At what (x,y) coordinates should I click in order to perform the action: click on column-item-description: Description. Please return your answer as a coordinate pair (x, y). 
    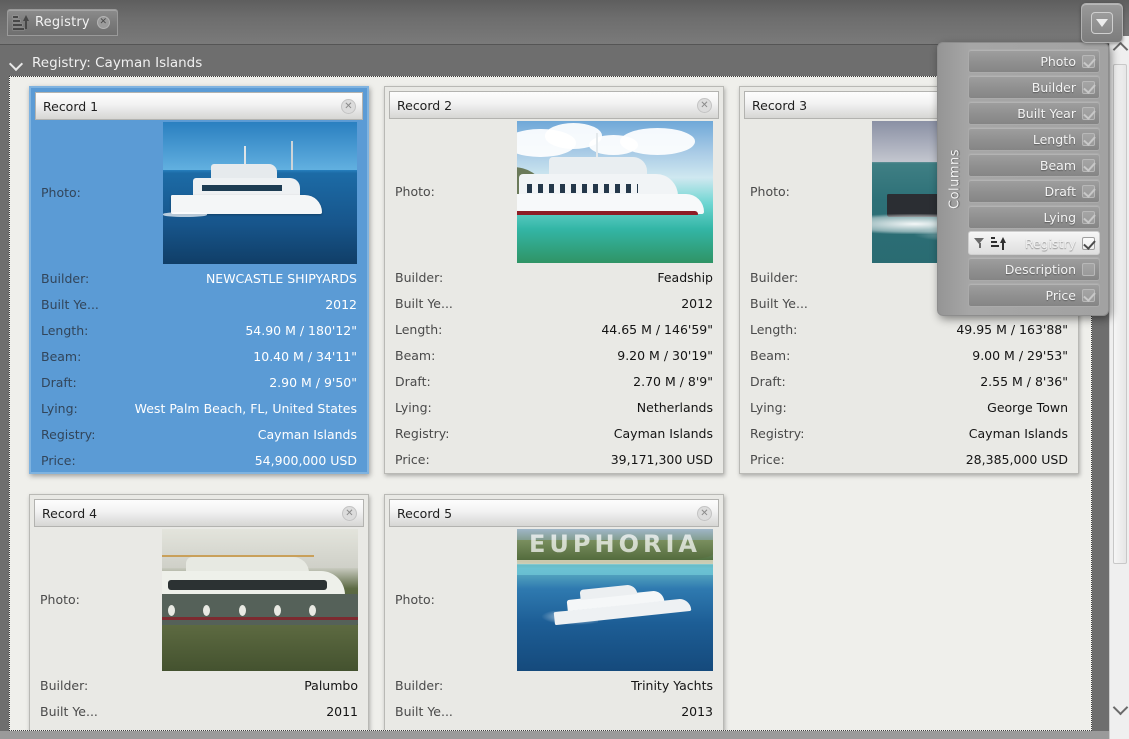
    Looking at the image, I should click on (1034, 269).